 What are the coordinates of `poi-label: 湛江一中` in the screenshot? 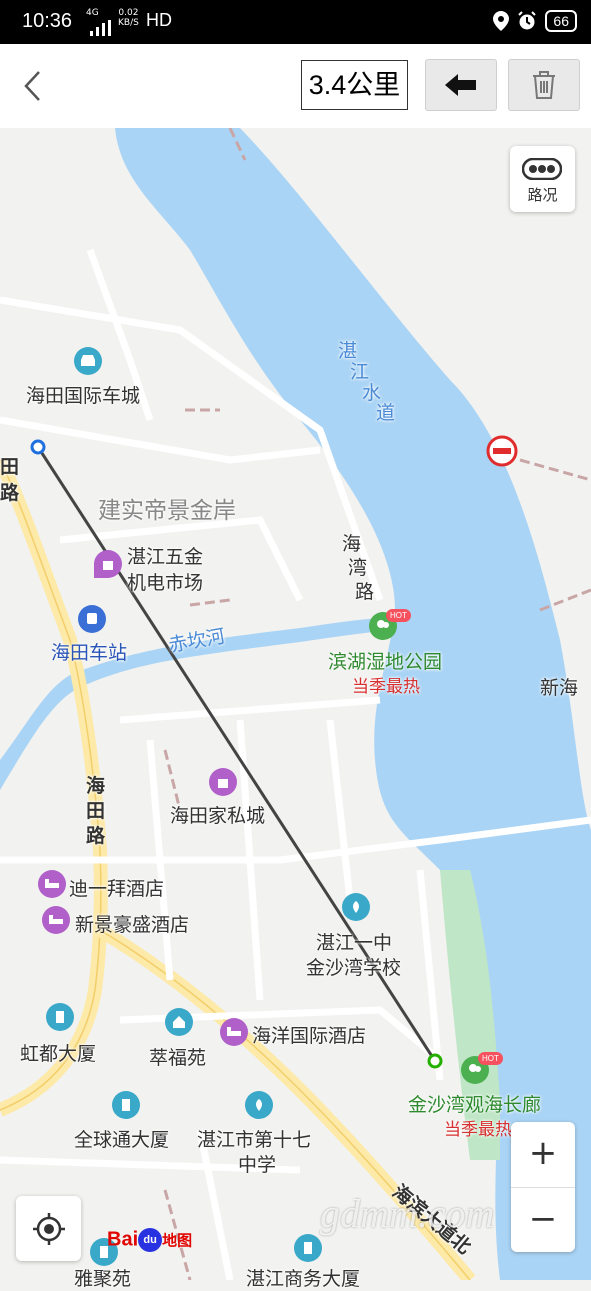 It's located at (354, 941).